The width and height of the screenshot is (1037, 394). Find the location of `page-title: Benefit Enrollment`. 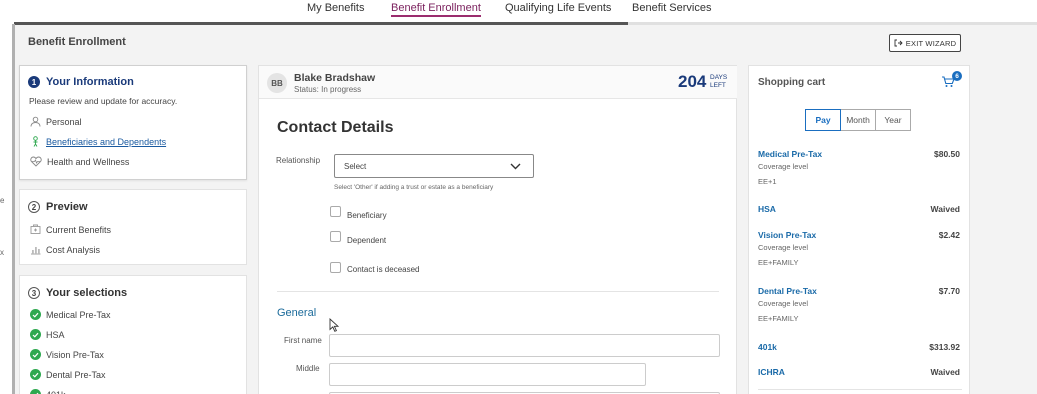

page-title: Benefit Enrollment is located at coordinates (77, 42).